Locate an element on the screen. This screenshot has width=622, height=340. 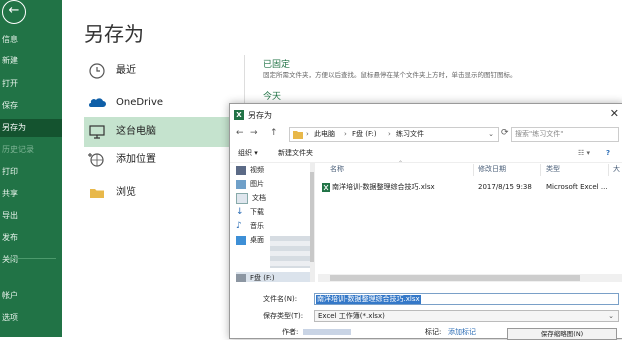
excel-file-icon is located at coordinates (326, 187).